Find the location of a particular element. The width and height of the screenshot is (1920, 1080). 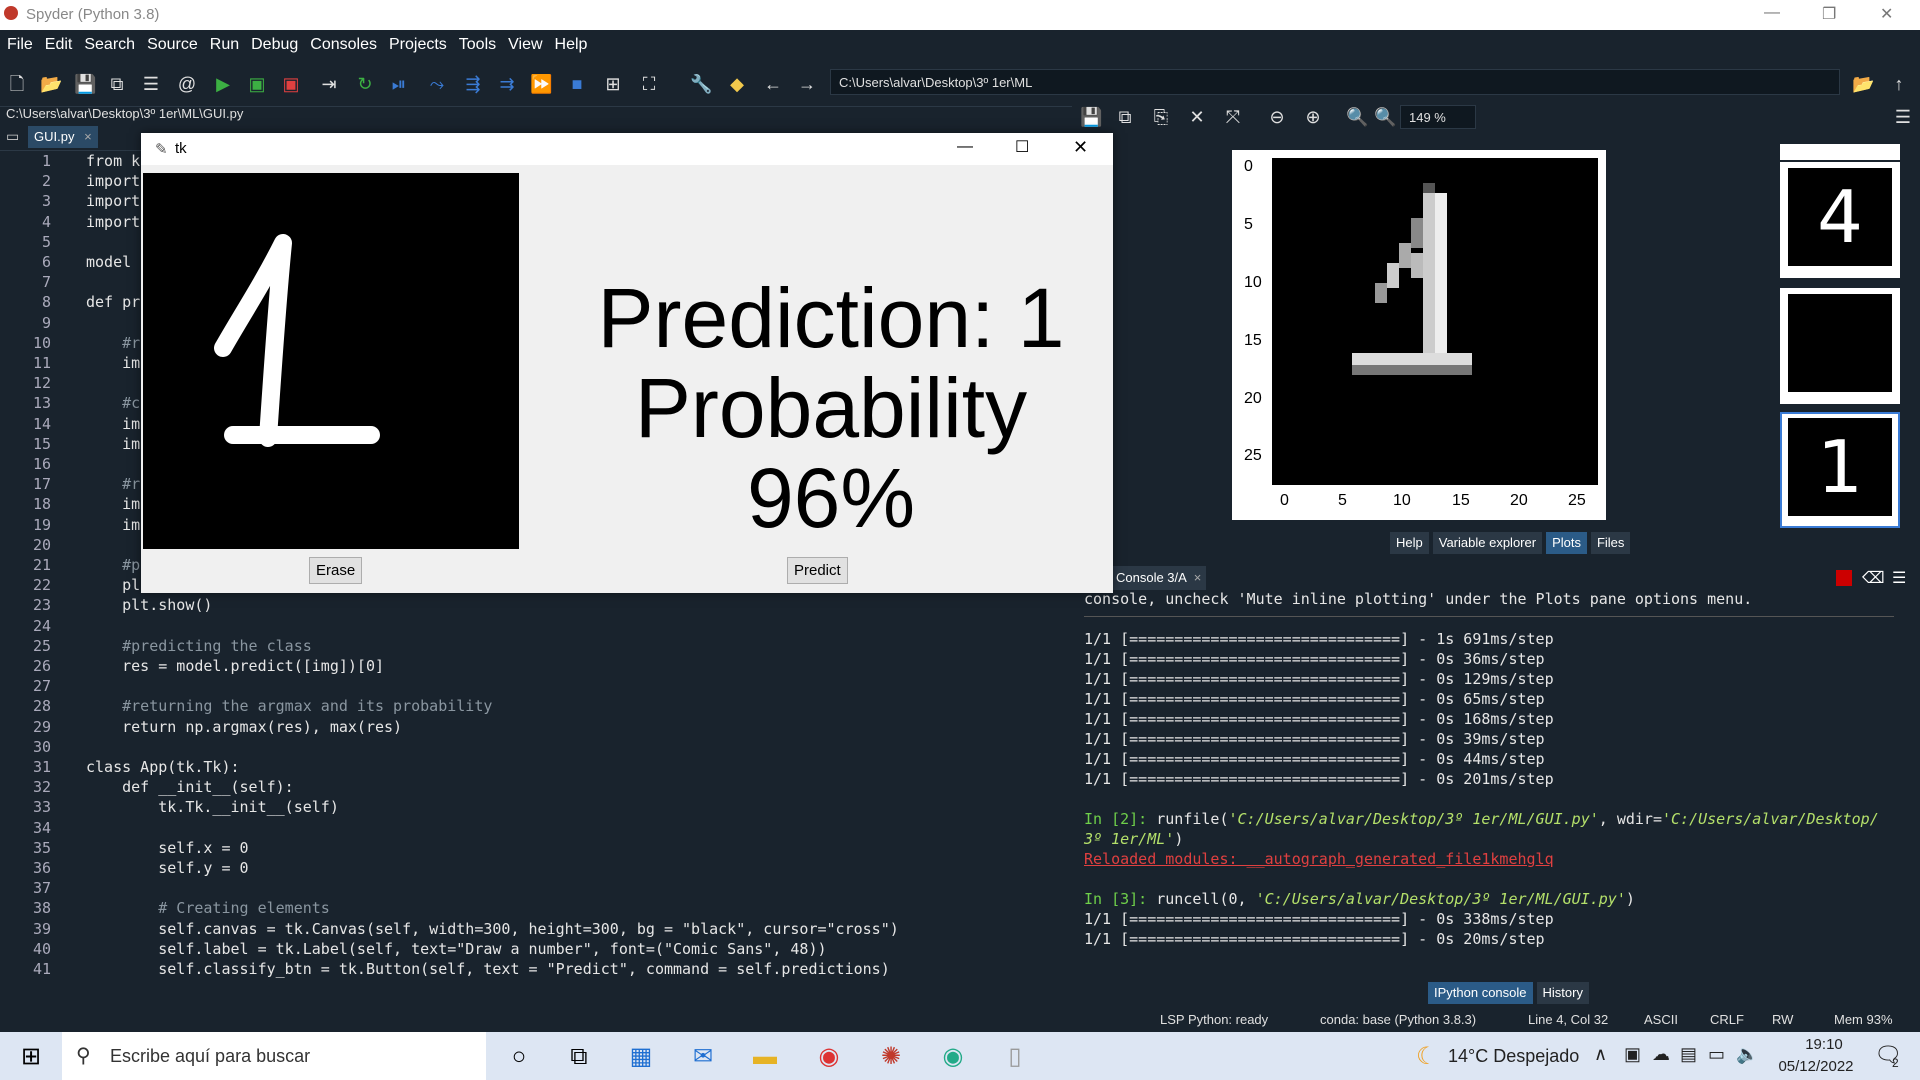

parent-dir-icon: ↑ is located at coordinates (1899, 84).